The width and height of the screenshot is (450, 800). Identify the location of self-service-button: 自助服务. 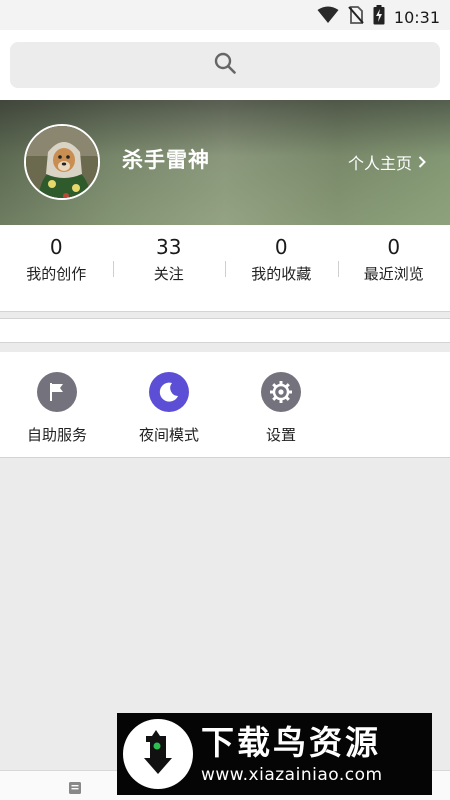
(57, 408).